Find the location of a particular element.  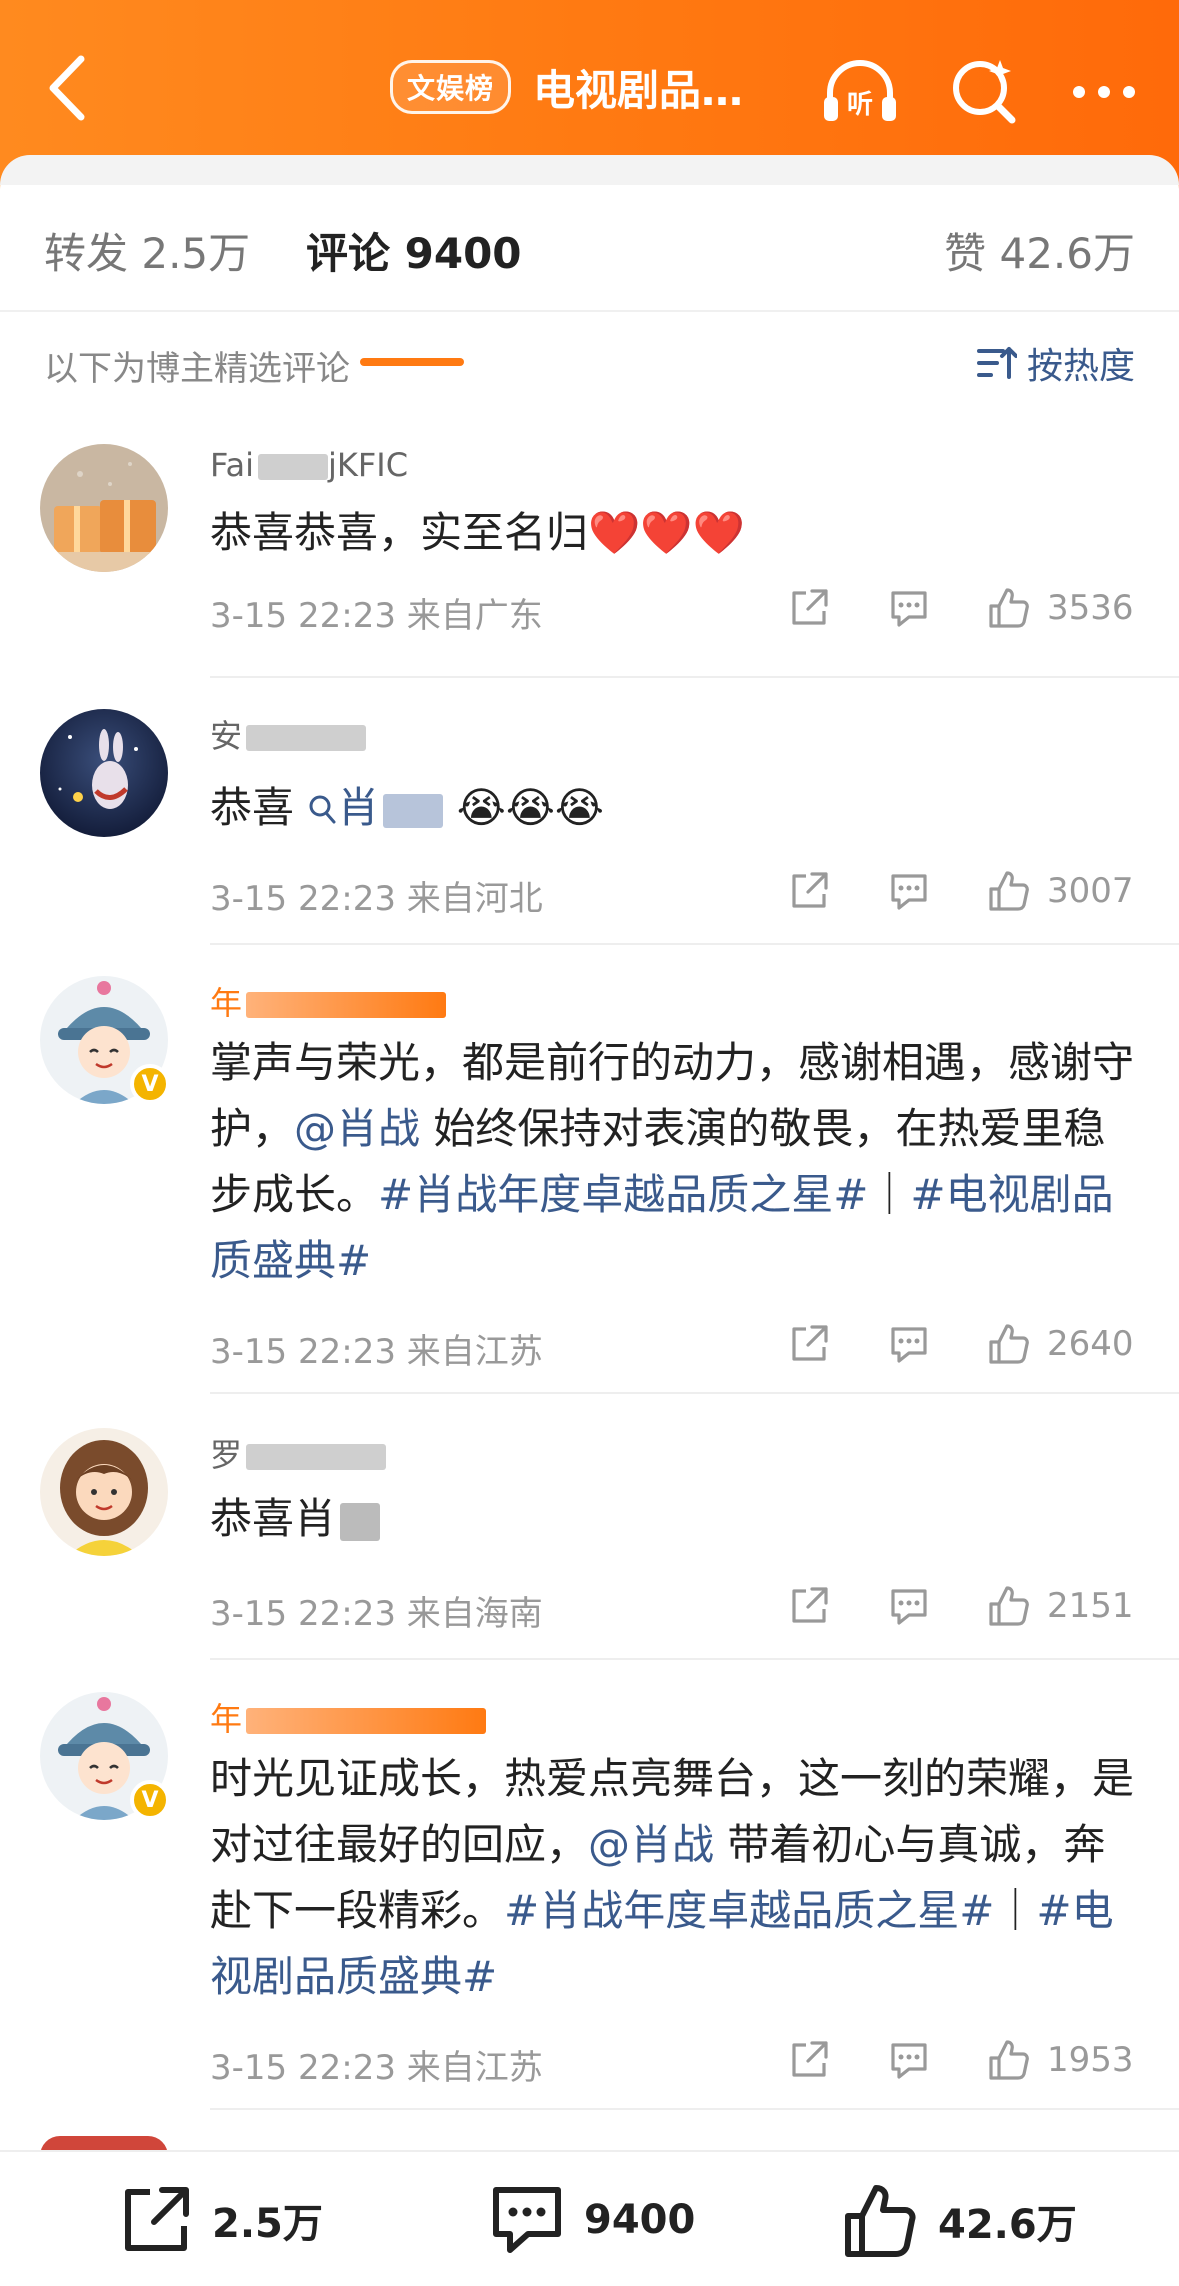

curated-label: 以下为博主精选评论 is located at coordinates (197, 369).